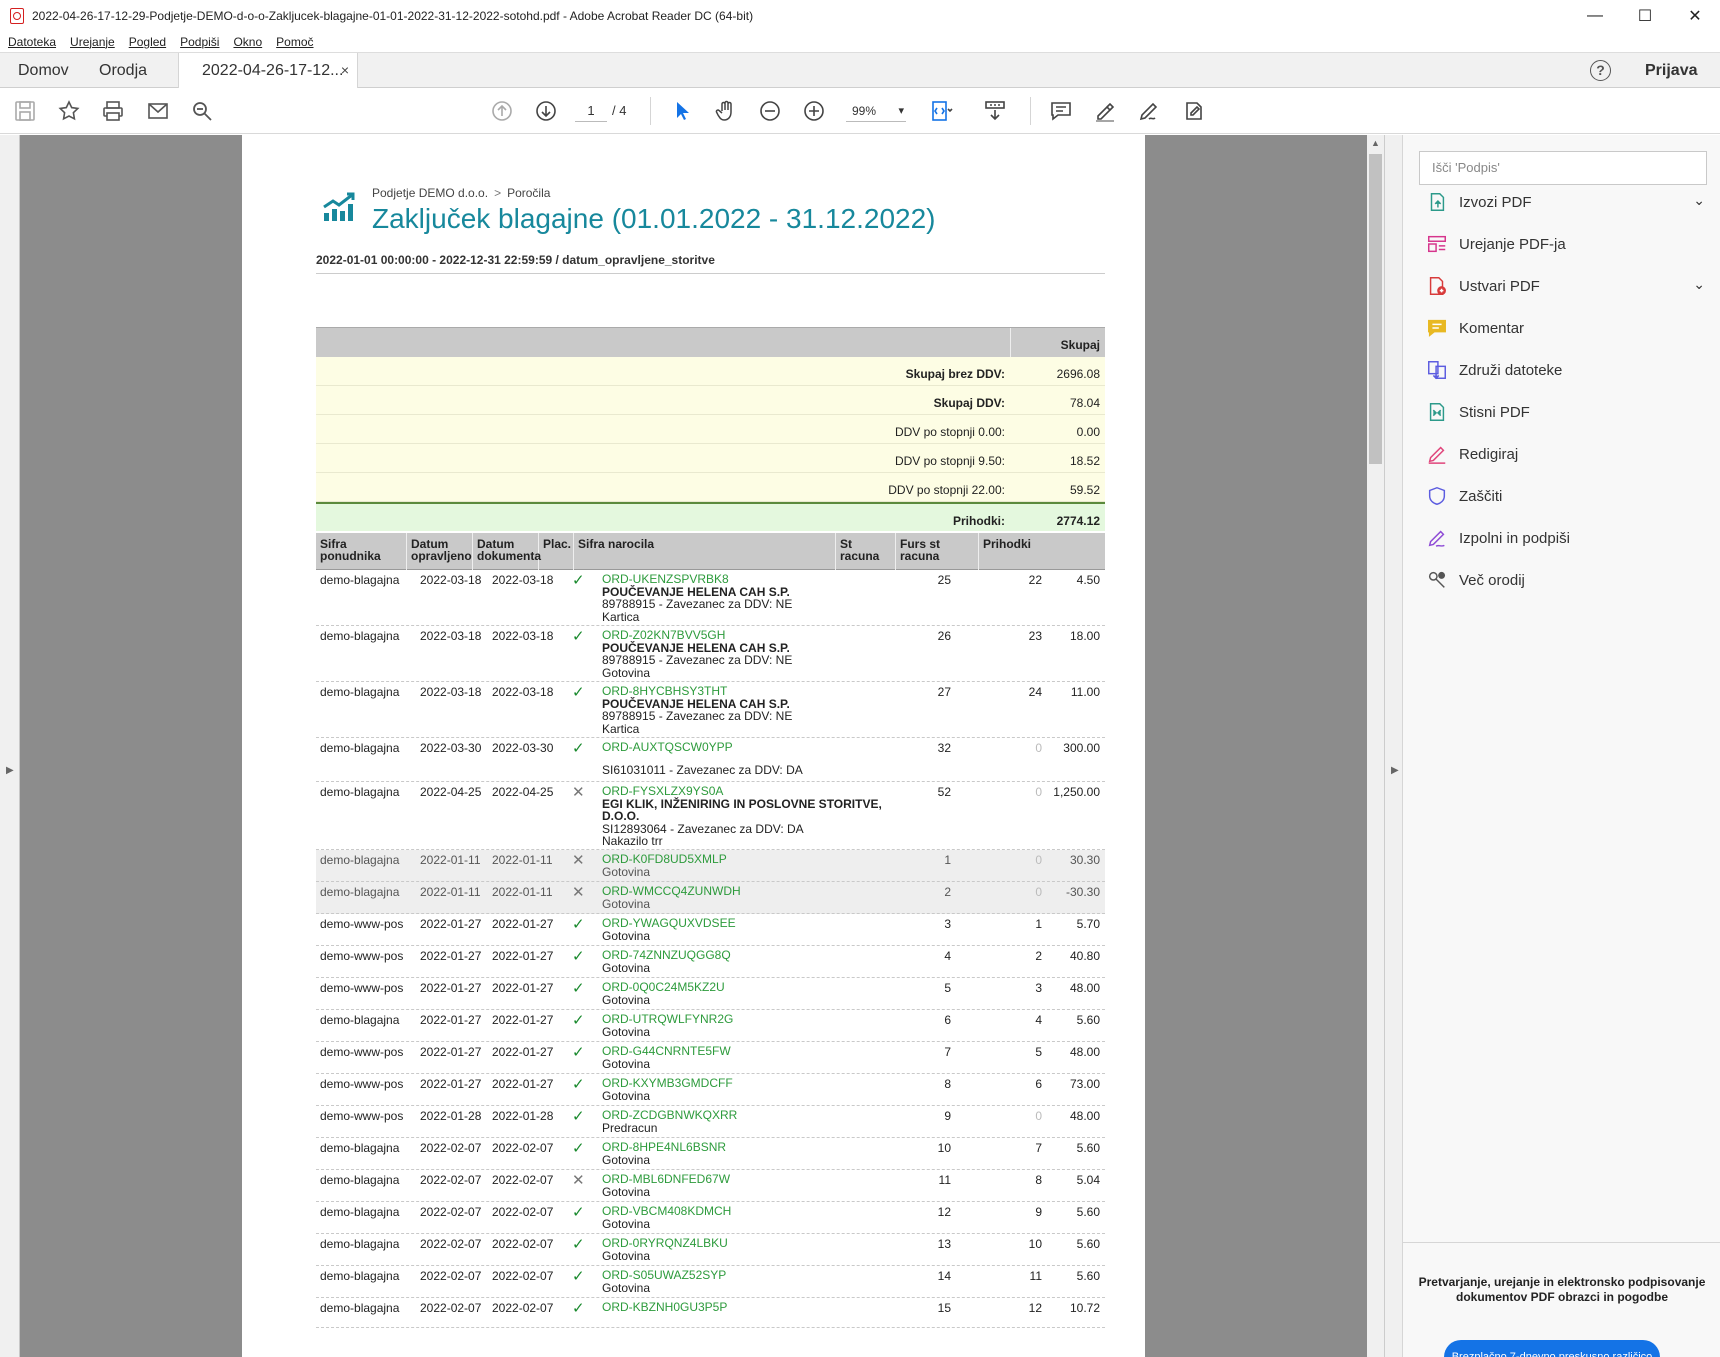 The image size is (1720, 1357). What do you see at coordinates (941, 111) in the screenshot?
I see `fit-page-icon` at bounding box center [941, 111].